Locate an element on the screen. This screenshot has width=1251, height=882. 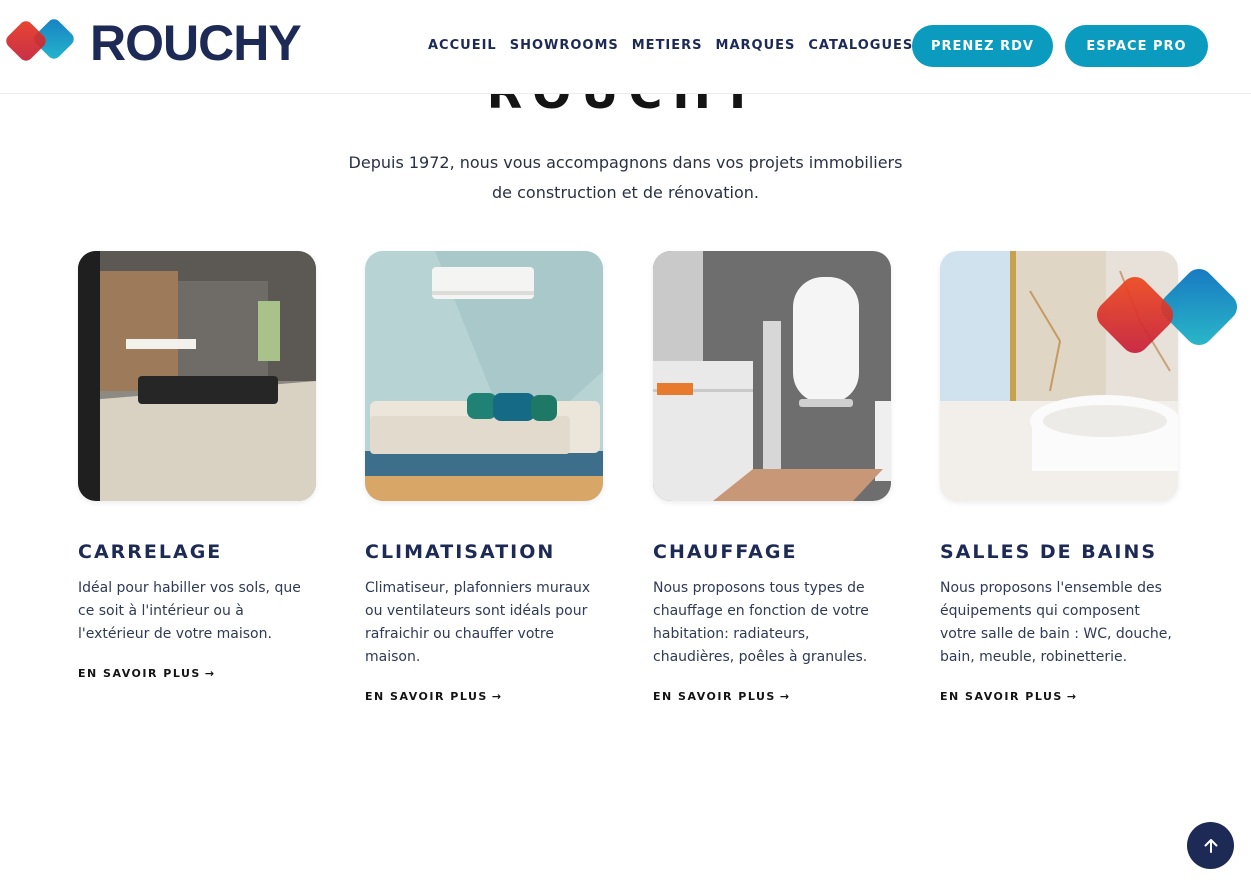
scroll-top-button is located at coordinates (1210, 845).